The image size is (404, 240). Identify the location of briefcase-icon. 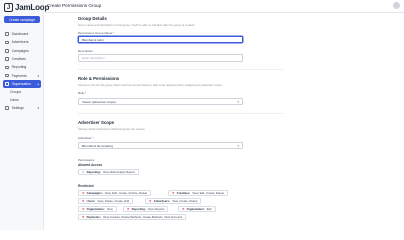
(7, 42).